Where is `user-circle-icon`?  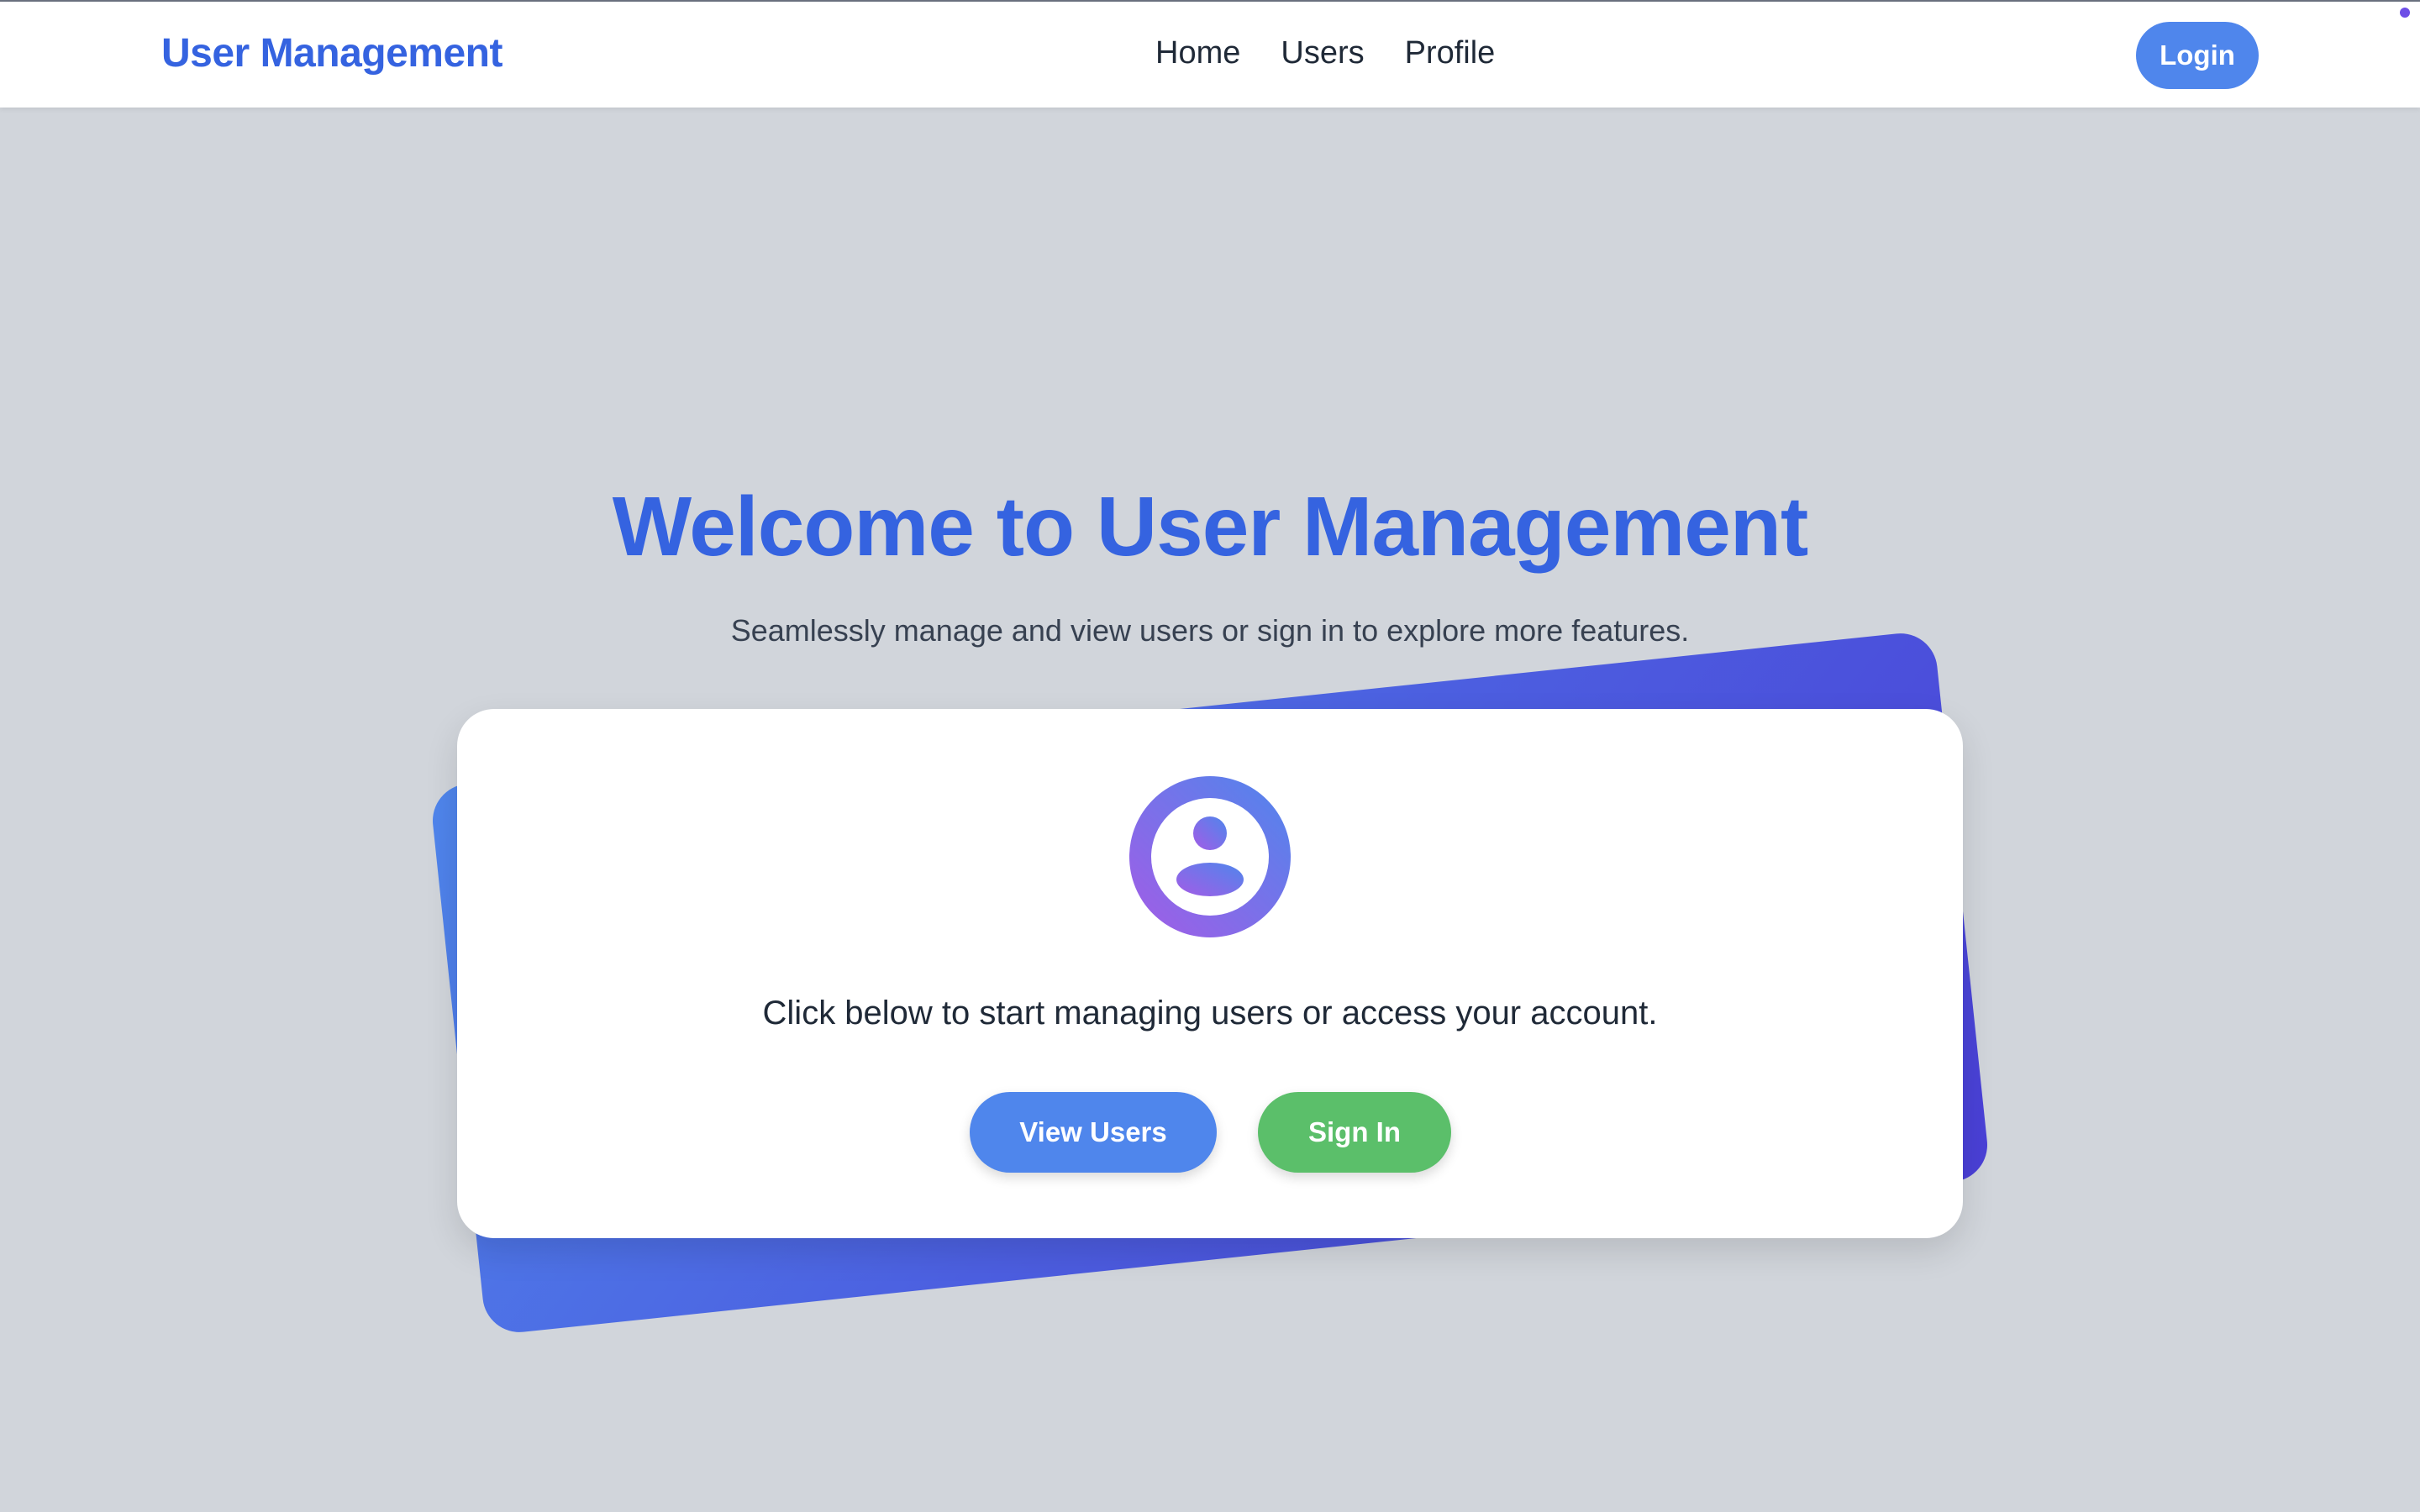 user-circle-icon is located at coordinates (1210, 856).